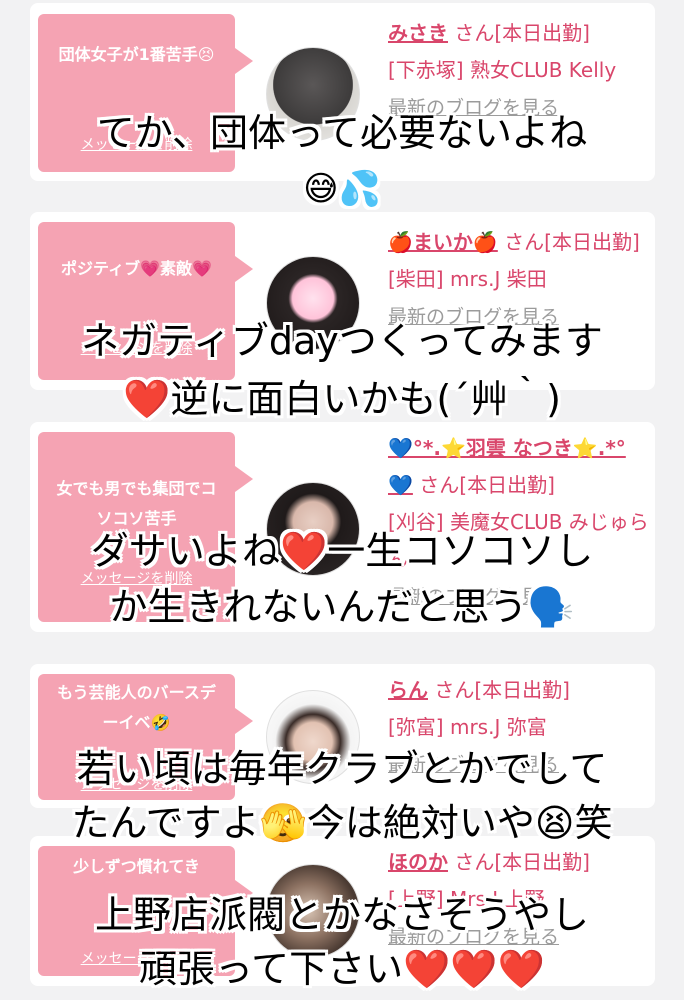 Image resolution: width=684 pixels, height=1000 pixels. What do you see at coordinates (342, 769) in the screenshot?
I see `overlay-caption-line: 若い頃は毎年クラブとかでして` at bounding box center [342, 769].